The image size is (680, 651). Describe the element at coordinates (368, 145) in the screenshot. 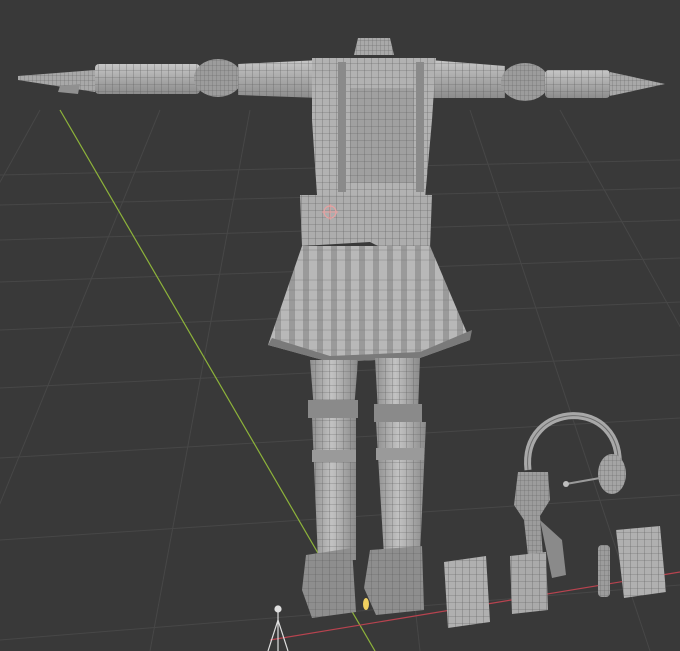

I see `torso` at that location.